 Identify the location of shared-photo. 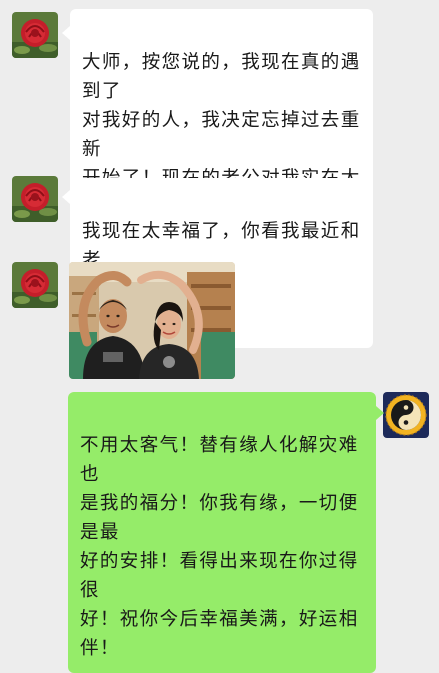
(152, 320).